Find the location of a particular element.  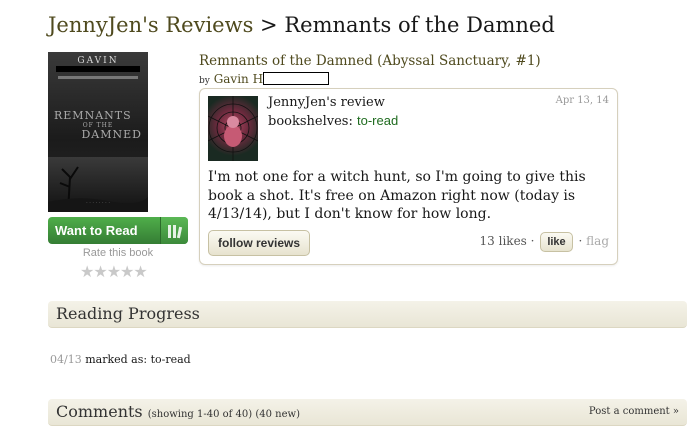

by-label: by is located at coordinates (204, 81).